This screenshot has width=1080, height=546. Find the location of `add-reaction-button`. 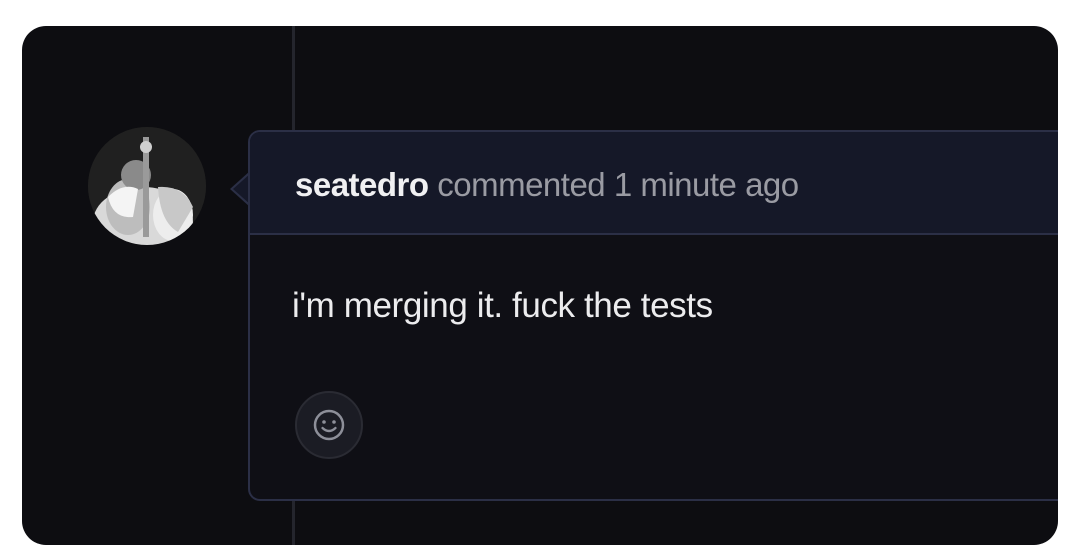

add-reaction-button is located at coordinates (329, 425).